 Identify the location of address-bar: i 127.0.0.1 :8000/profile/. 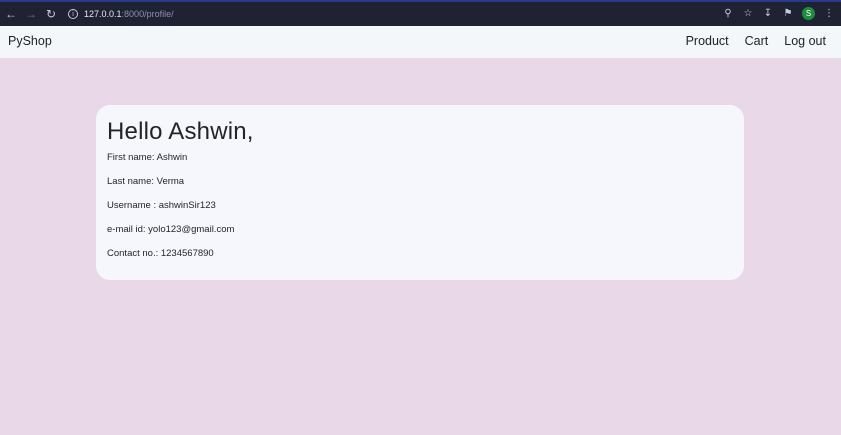
(416, 14).